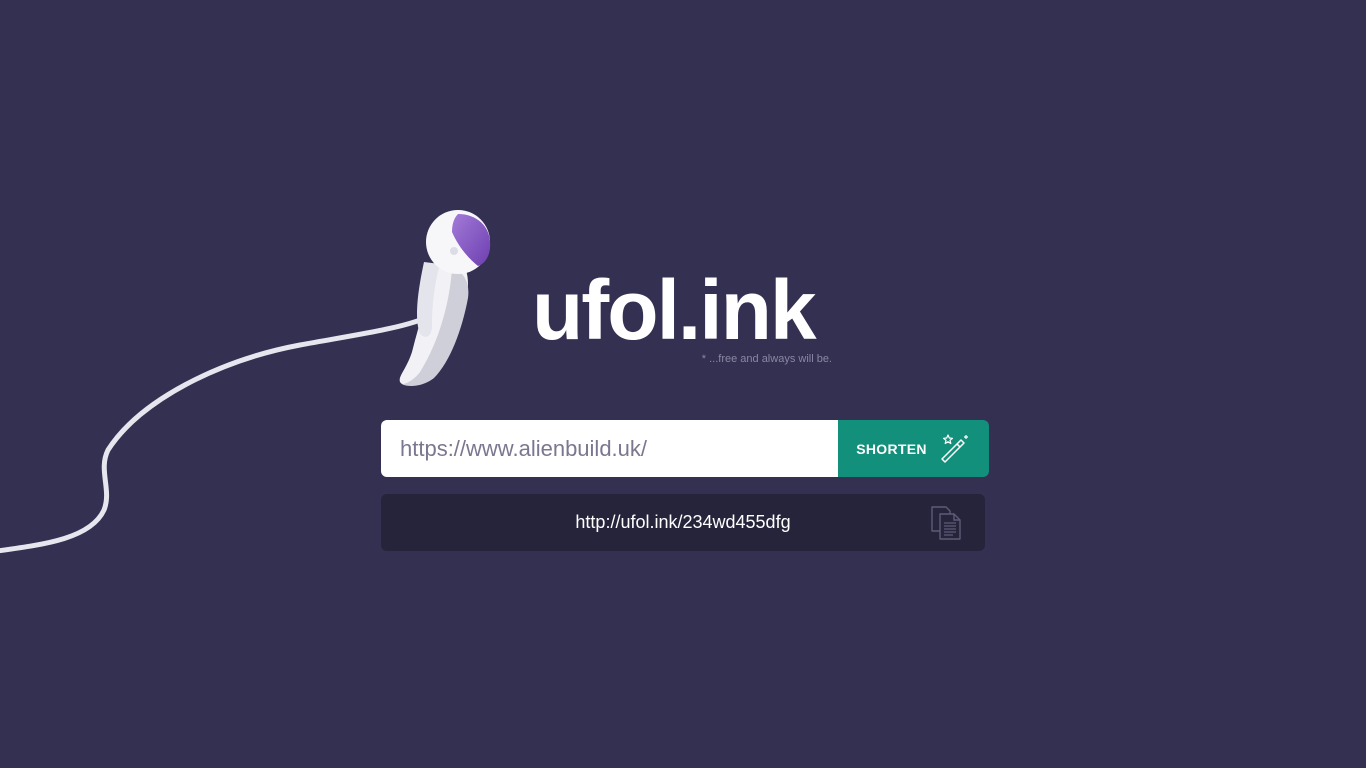 The height and width of the screenshot is (768, 1366). I want to click on astronaut-body, so click(445, 298).